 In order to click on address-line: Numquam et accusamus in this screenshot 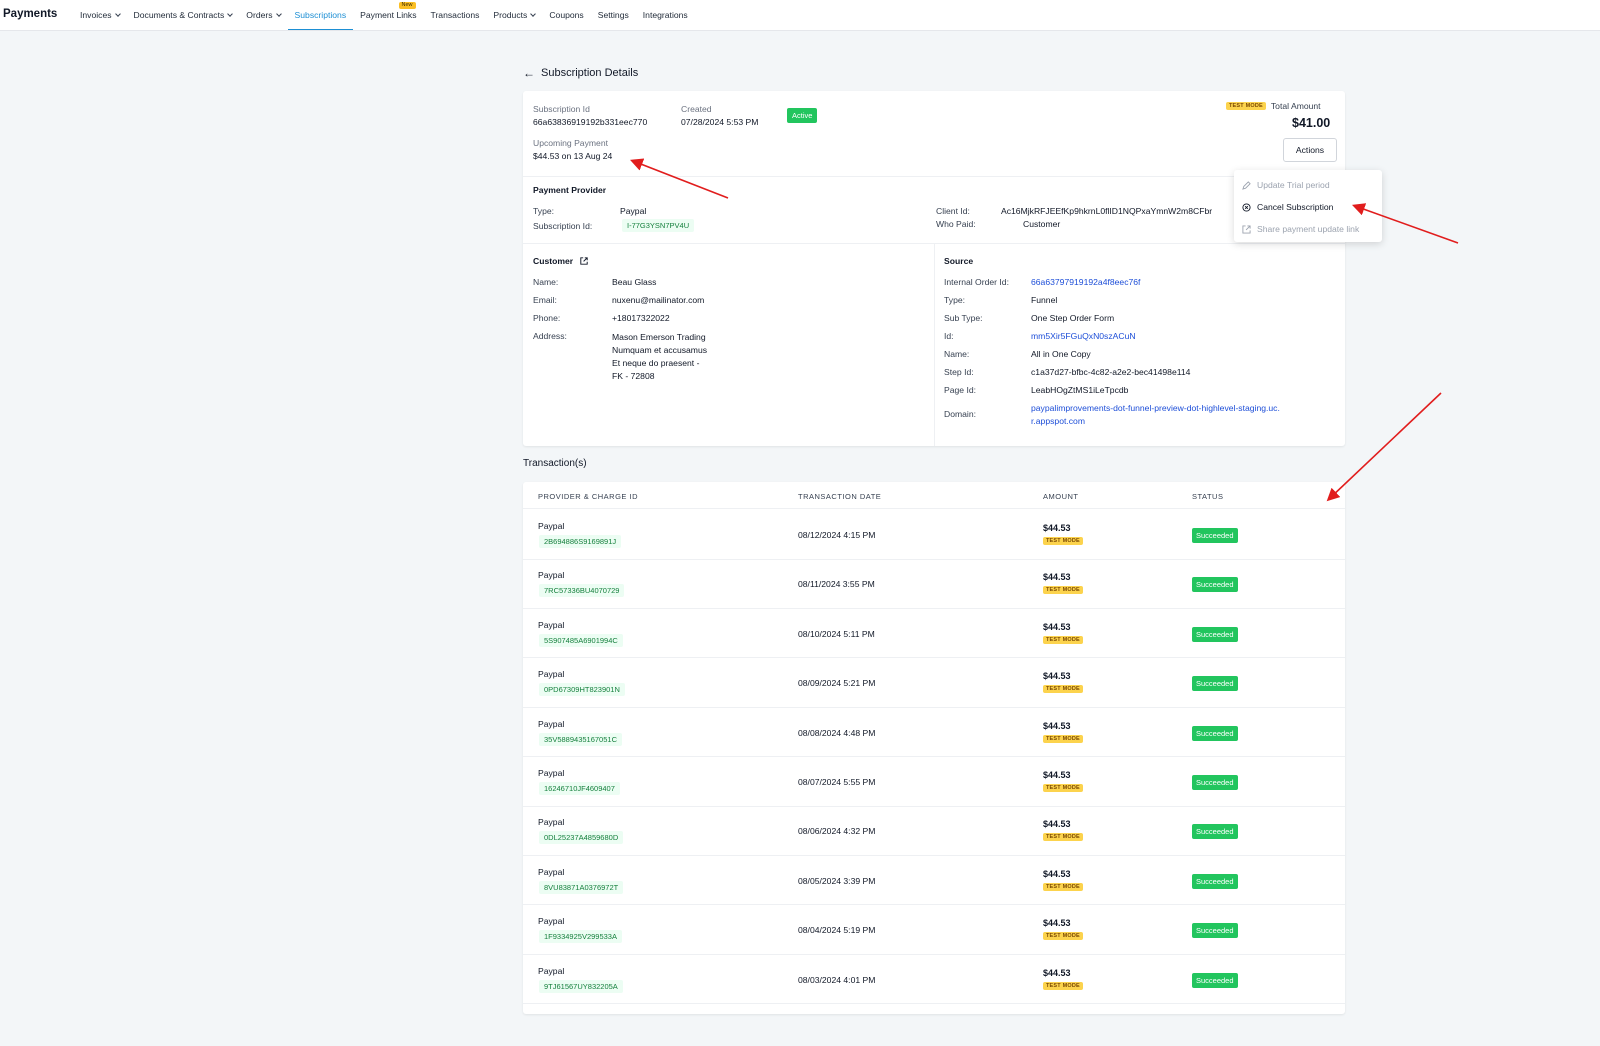, I will do `click(660, 350)`.